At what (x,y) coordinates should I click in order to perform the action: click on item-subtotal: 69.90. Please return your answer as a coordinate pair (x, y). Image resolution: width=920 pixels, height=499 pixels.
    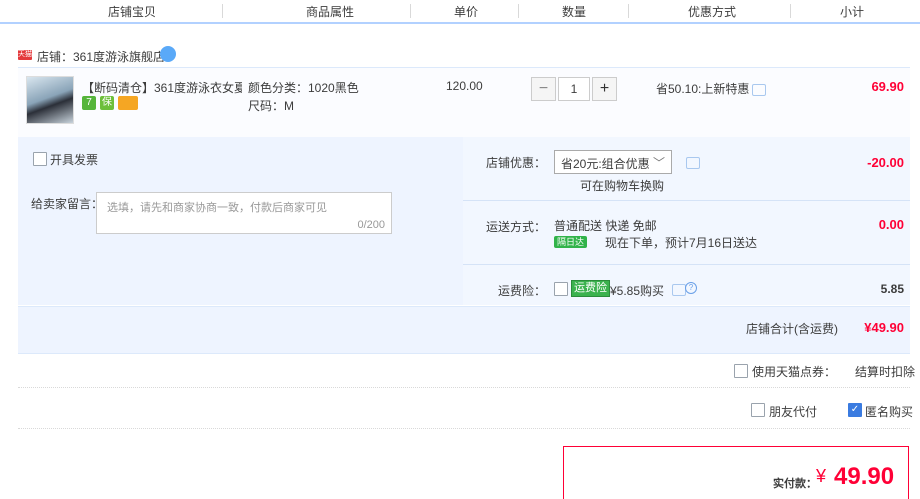
    Looking at the image, I should click on (887, 86).